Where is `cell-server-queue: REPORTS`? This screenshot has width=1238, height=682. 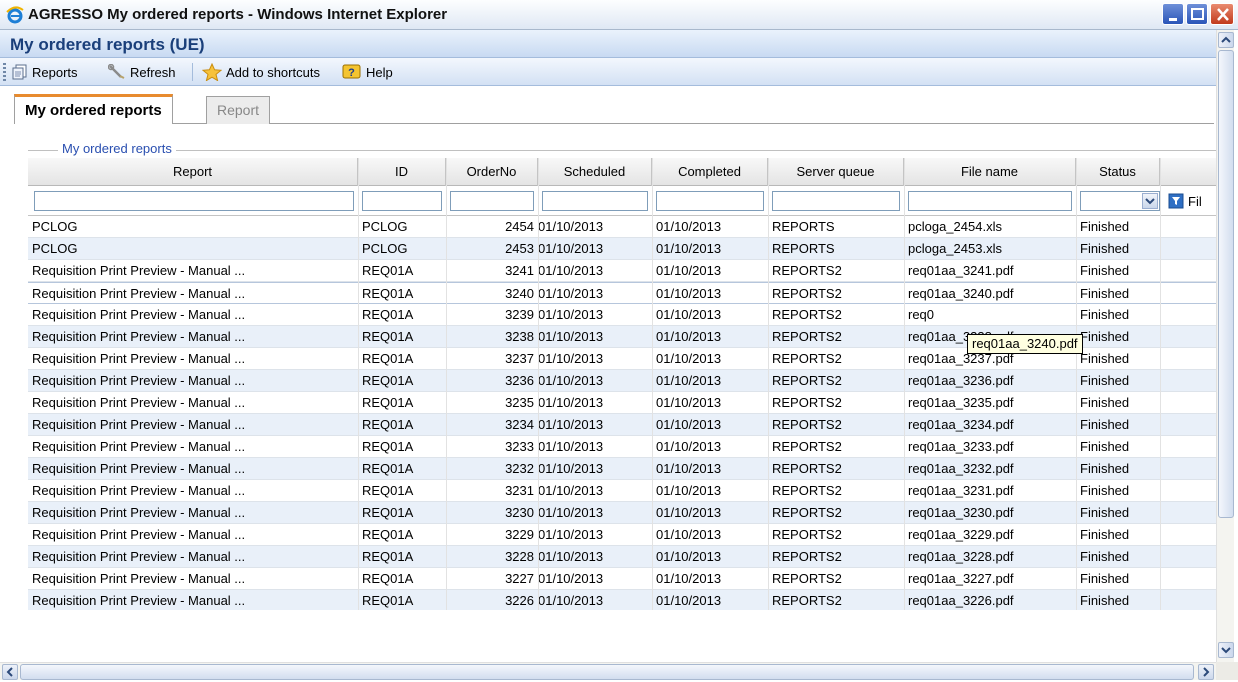
cell-server-queue: REPORTS is located at coordinates (803, 226).